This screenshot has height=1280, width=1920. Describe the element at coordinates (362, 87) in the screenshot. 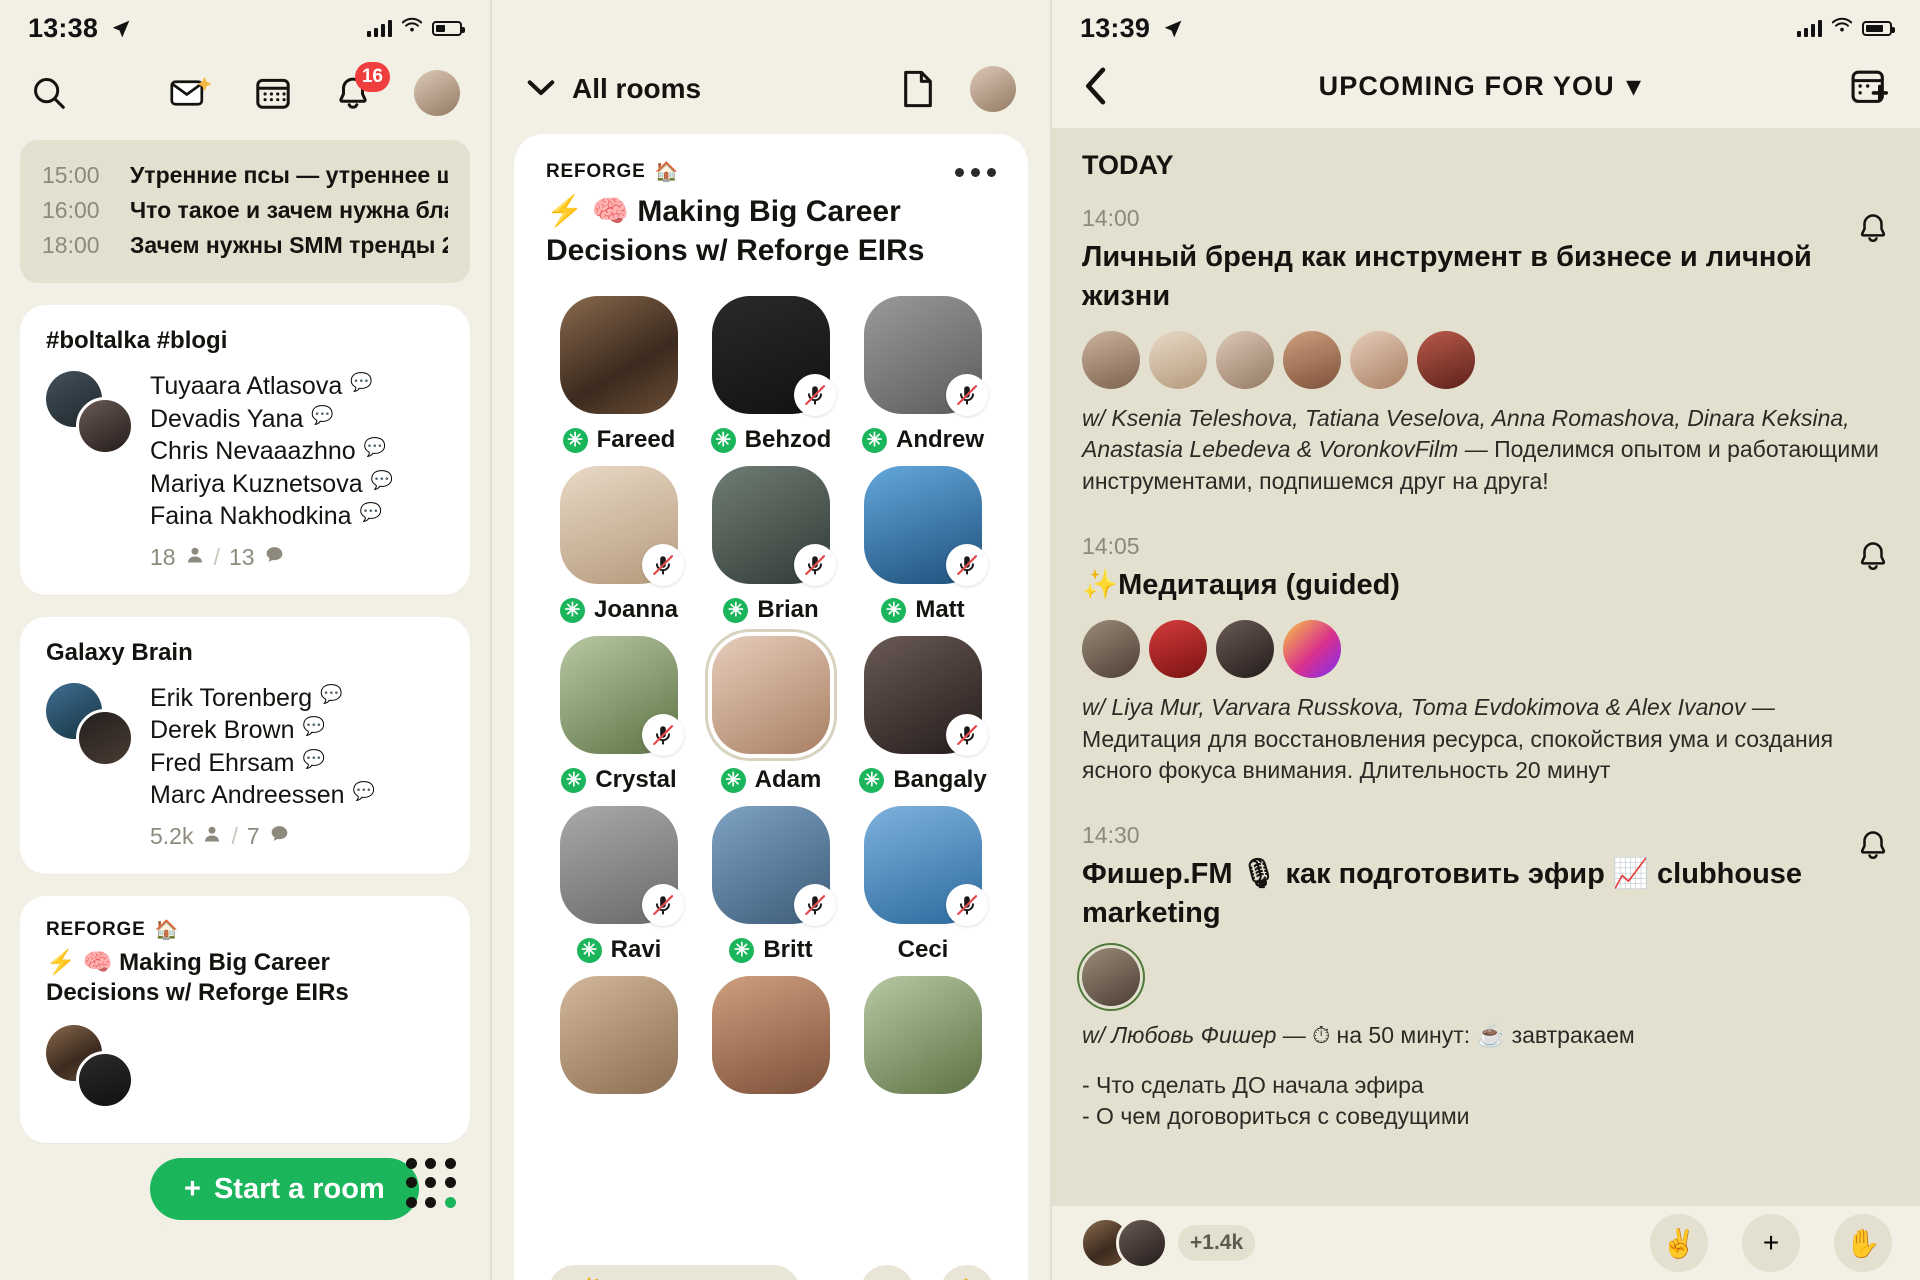

I see `bell-icon: 16` at that location.